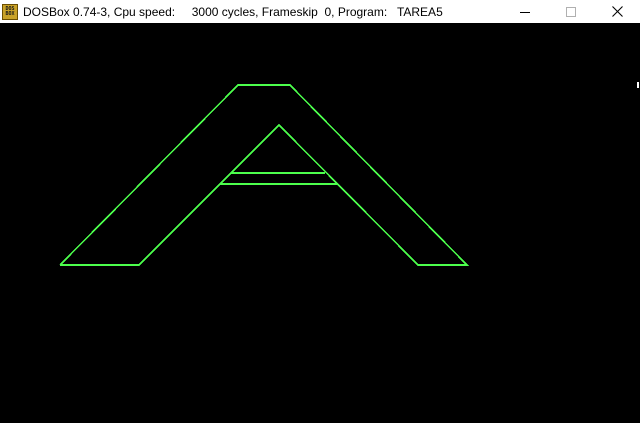 The image size is (640, 423). I want to click on dosbox-icon: DOS BOX, so click(10, 11).